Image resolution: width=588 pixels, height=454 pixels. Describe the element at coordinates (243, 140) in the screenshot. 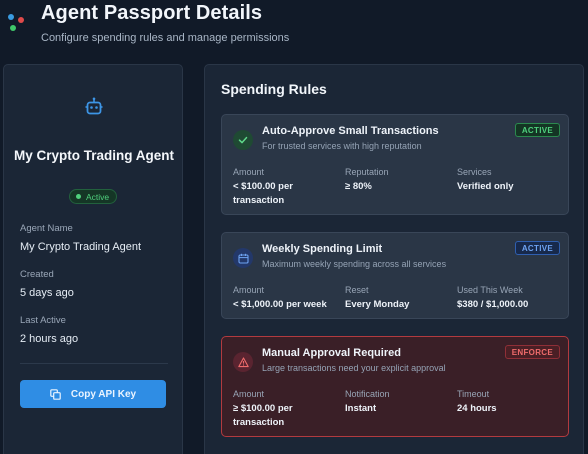

I see `check-icon` at that location.